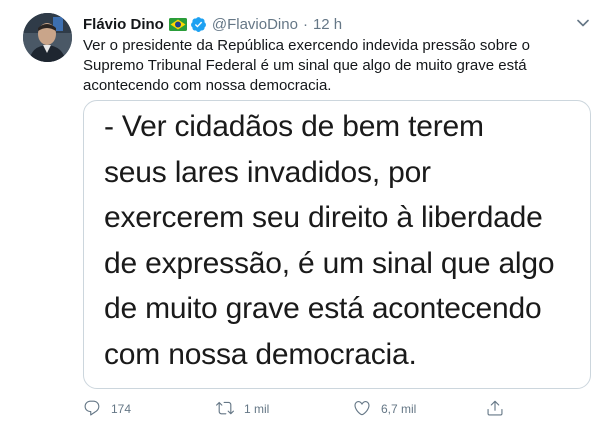 Image resolution: width=607 pixels, height=430 pixels. I want to click on author-name: Flávio Dino, so click(123, 24).